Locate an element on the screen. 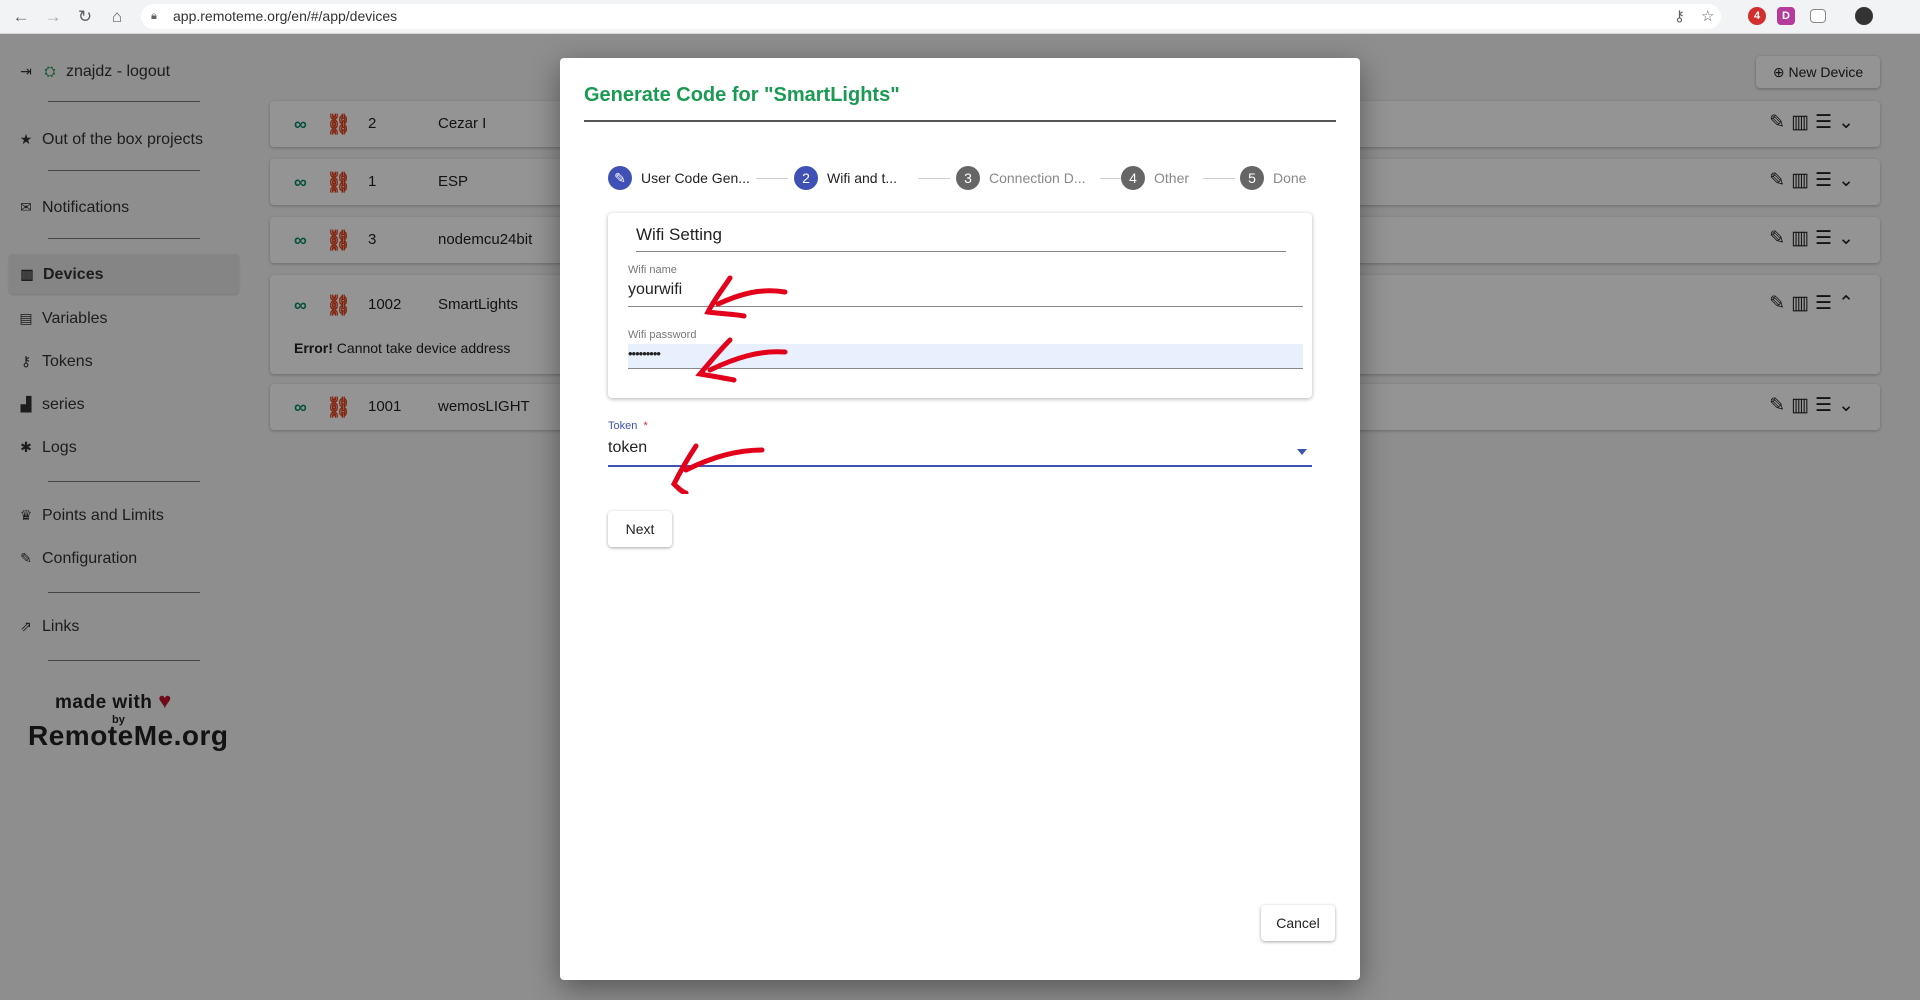  home-icon: ⌂ is located at coordinates (117, 17).